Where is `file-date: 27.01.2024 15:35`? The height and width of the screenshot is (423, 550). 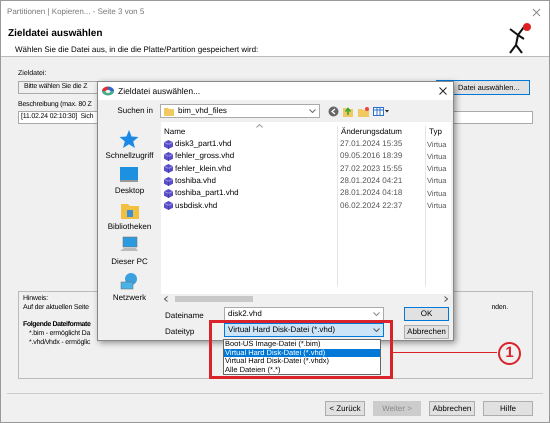
file-date: 27.01.2024 15:35 is located at coordinates (371, 144).